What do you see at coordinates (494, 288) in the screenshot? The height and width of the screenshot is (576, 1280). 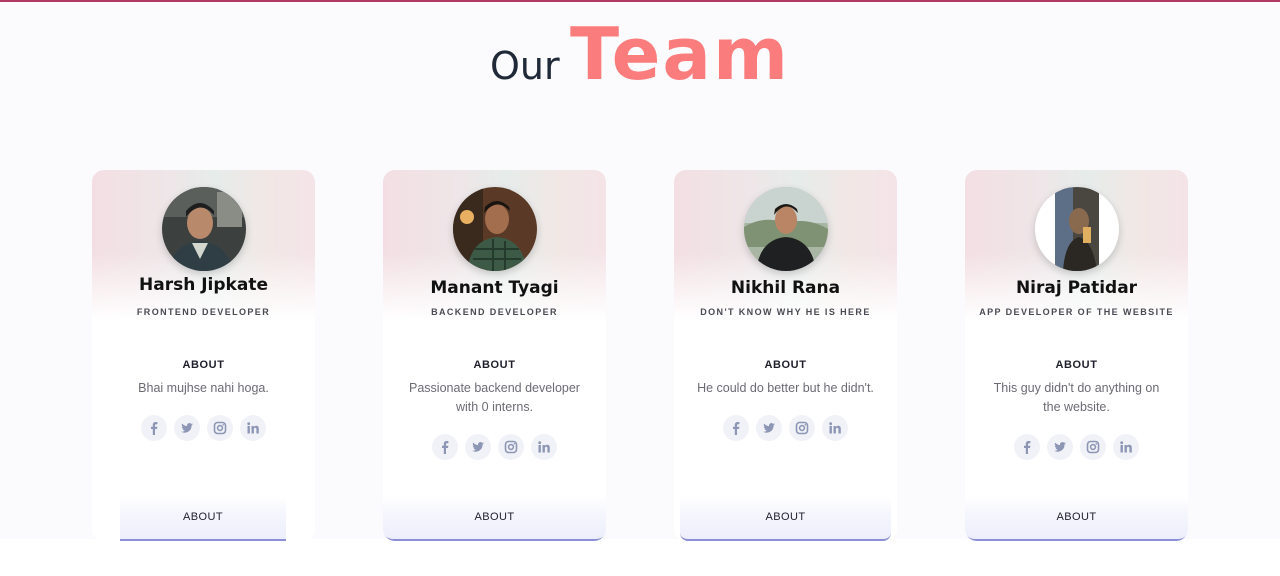 I see `member-name: Manant Tyagi` at bounding box center [494, 288].